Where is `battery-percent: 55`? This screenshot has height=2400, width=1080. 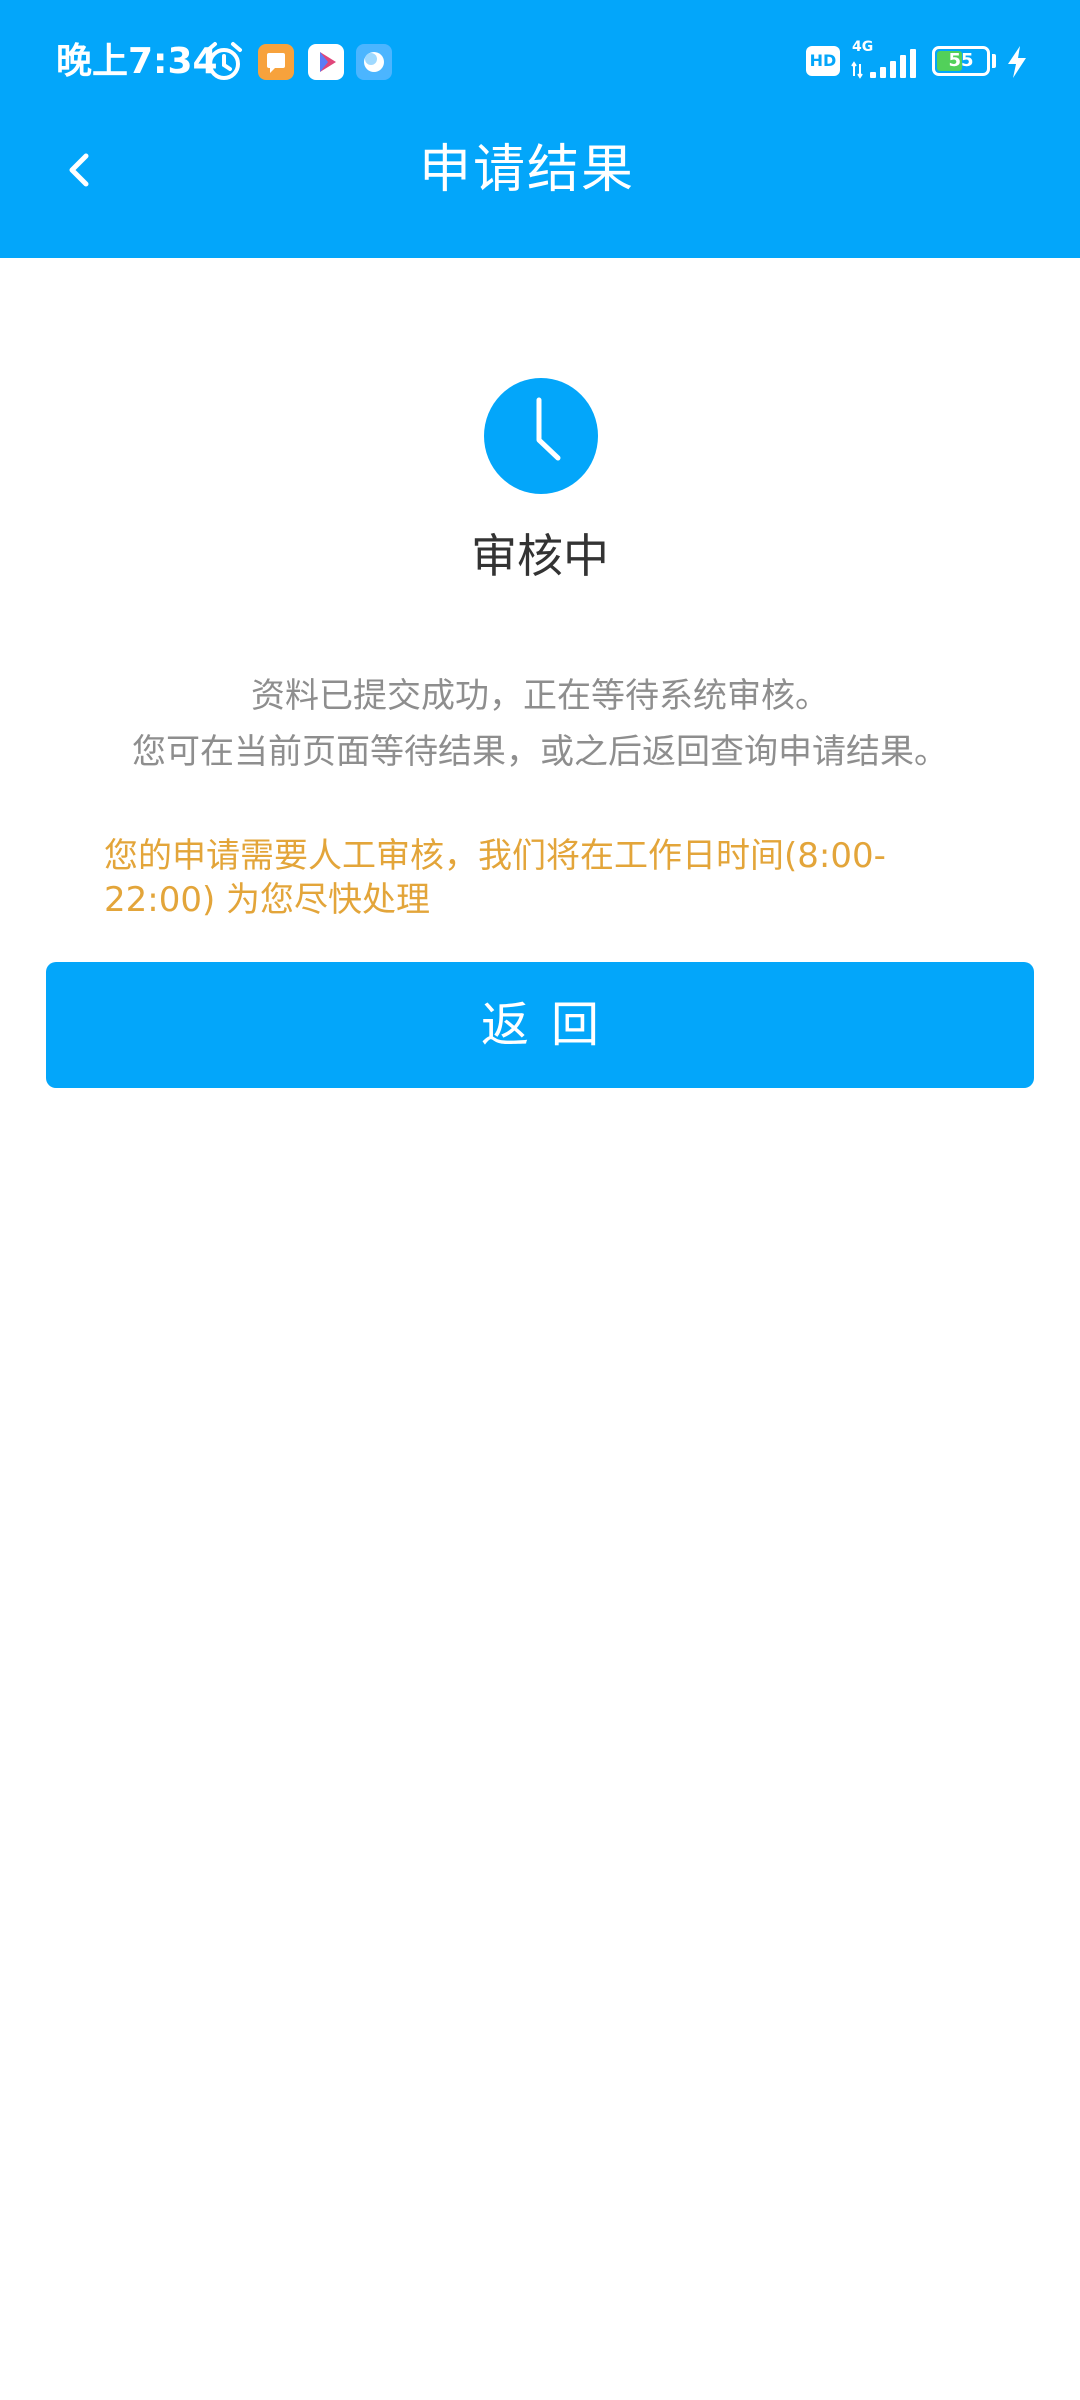
battery-percent: 55 is located at coordinates (961, 60).